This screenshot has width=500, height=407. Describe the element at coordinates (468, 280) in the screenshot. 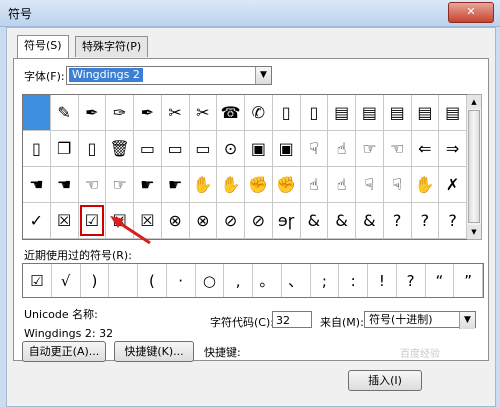

I see `recent-symbol-cell: ”` at that location.